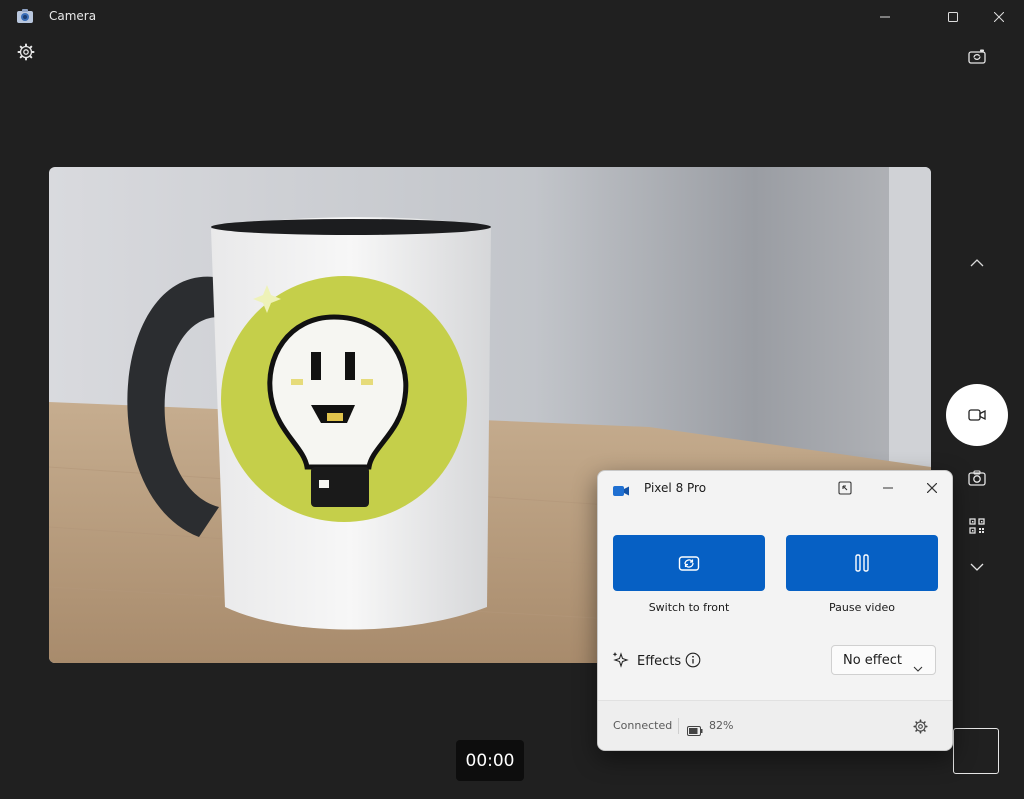  I want to click on switch-to-front-label: Switch to front, so click(689, 607).